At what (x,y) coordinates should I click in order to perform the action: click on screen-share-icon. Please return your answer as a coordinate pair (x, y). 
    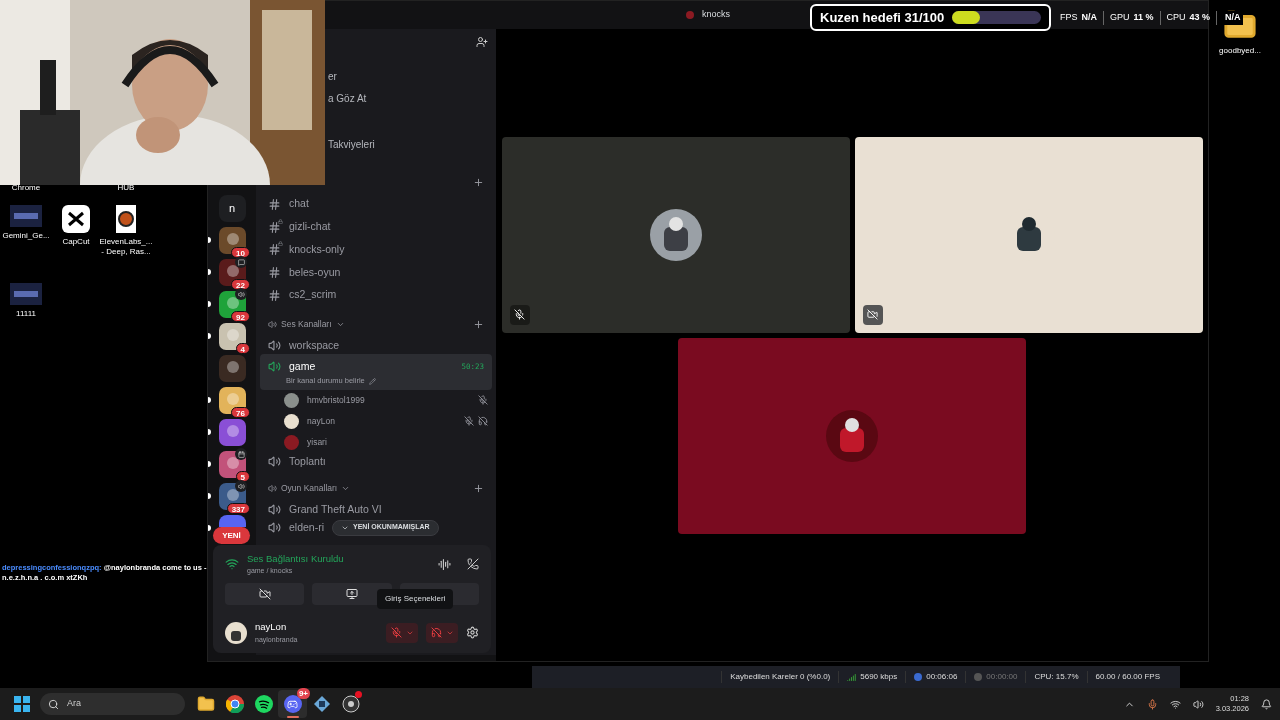
    Looking at the image, I should click on (352, 594).